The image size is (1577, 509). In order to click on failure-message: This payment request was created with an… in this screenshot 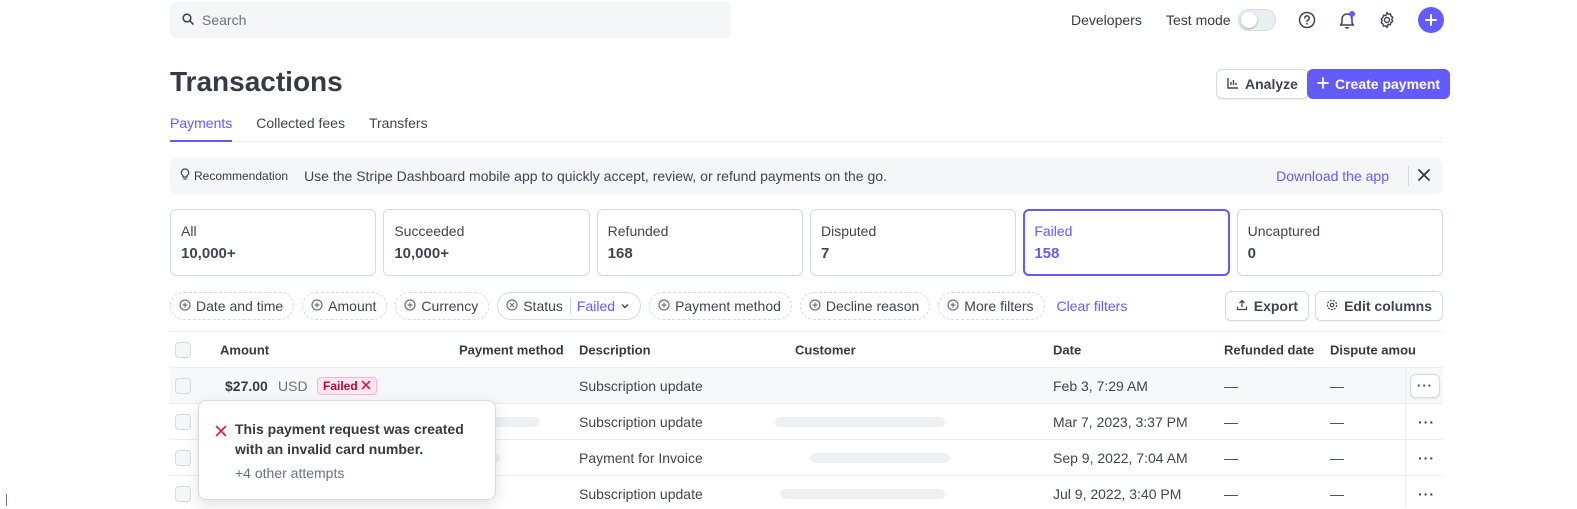, I will do `click(349, 439)`.